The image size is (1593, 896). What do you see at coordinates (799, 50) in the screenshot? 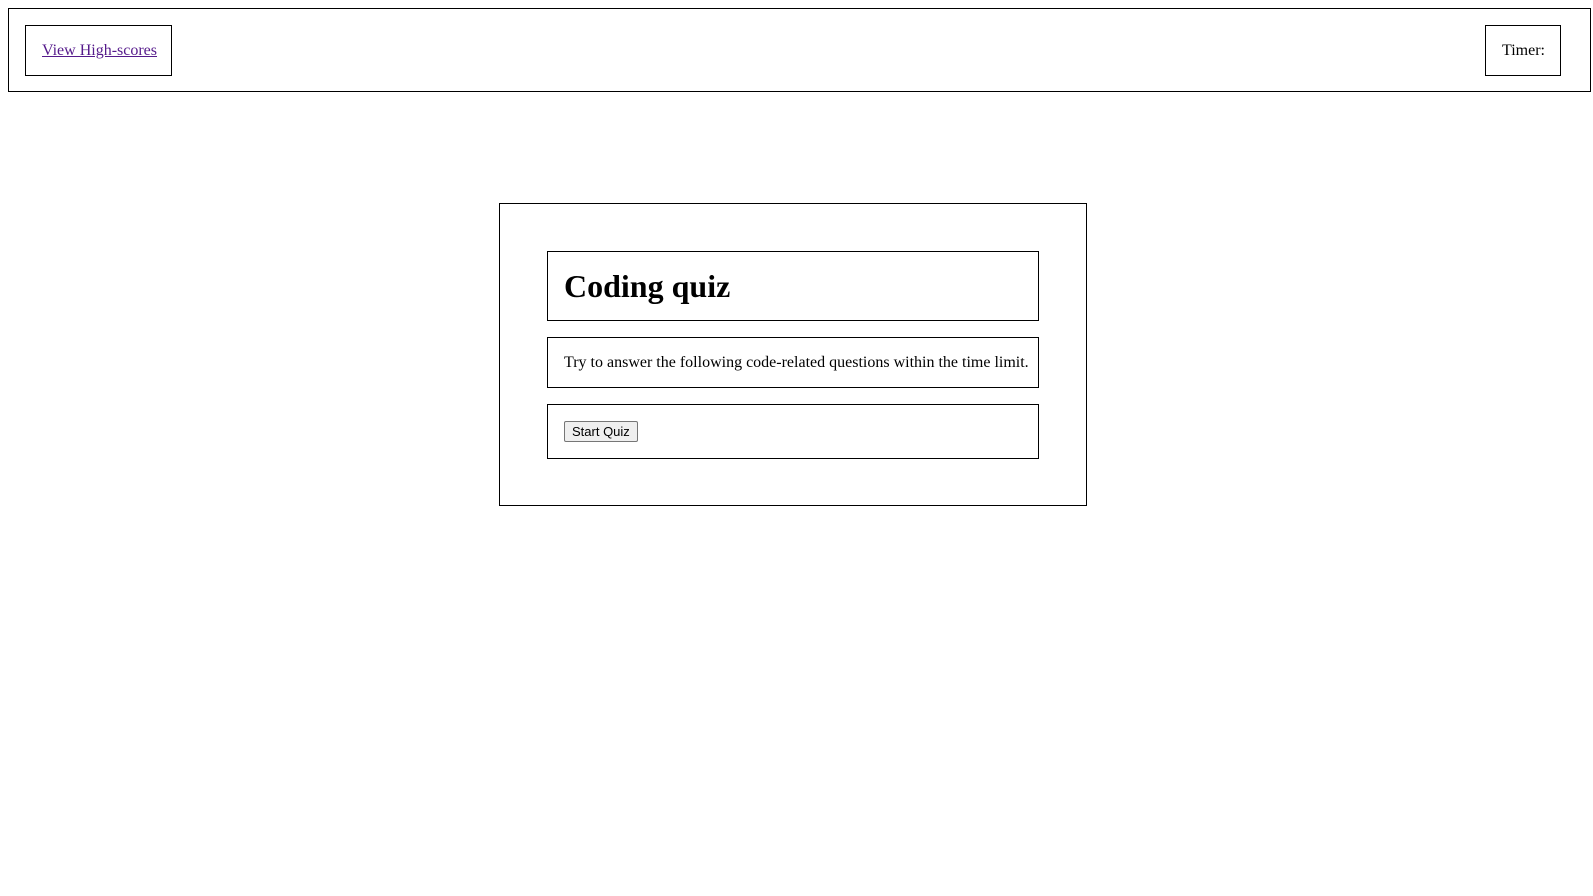
I see `page-header: View High-scores Timer:` at bounding box center [799, 50].